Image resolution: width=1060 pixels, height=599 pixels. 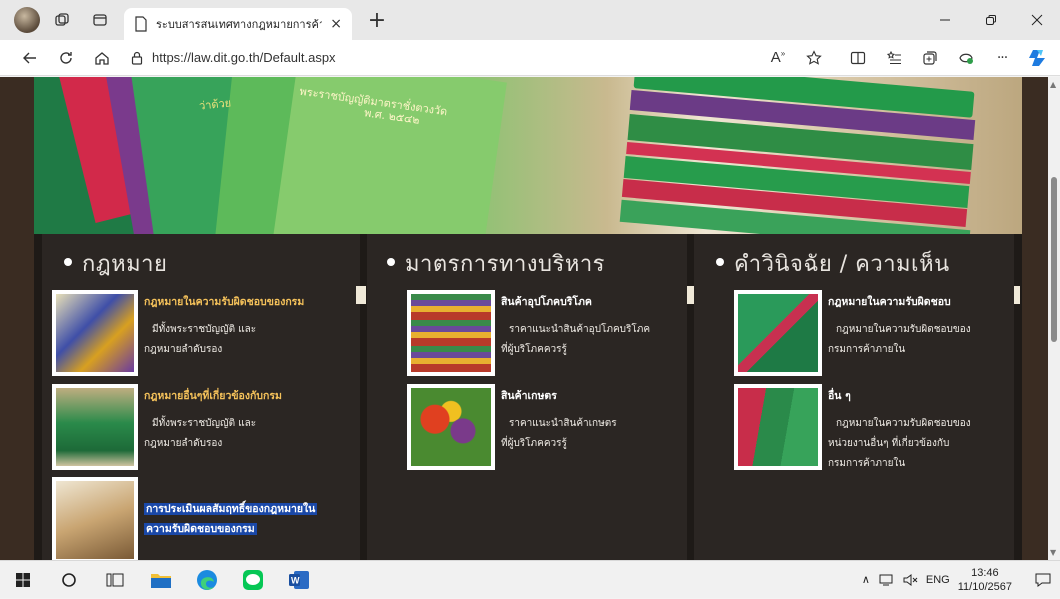 I want to click on new-tab-button: +, so click(x=377, y=20).